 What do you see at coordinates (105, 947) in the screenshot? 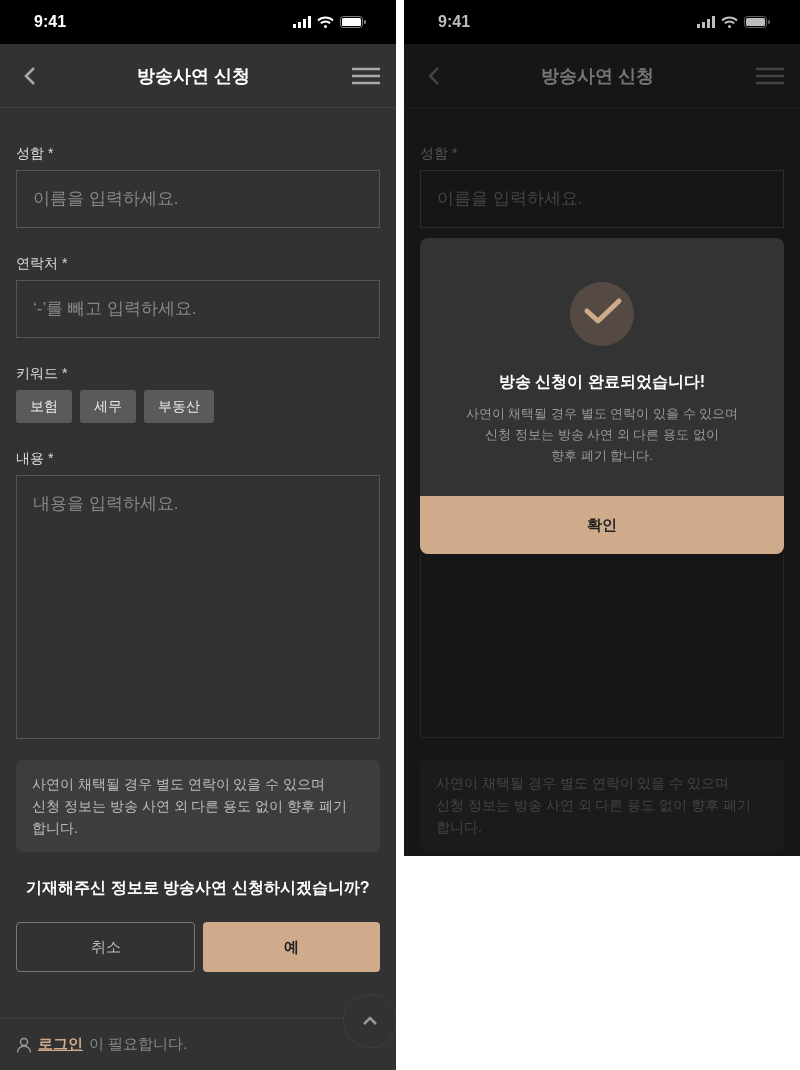
I see `cancel-button: 취소` at bounding box center [105, 947].